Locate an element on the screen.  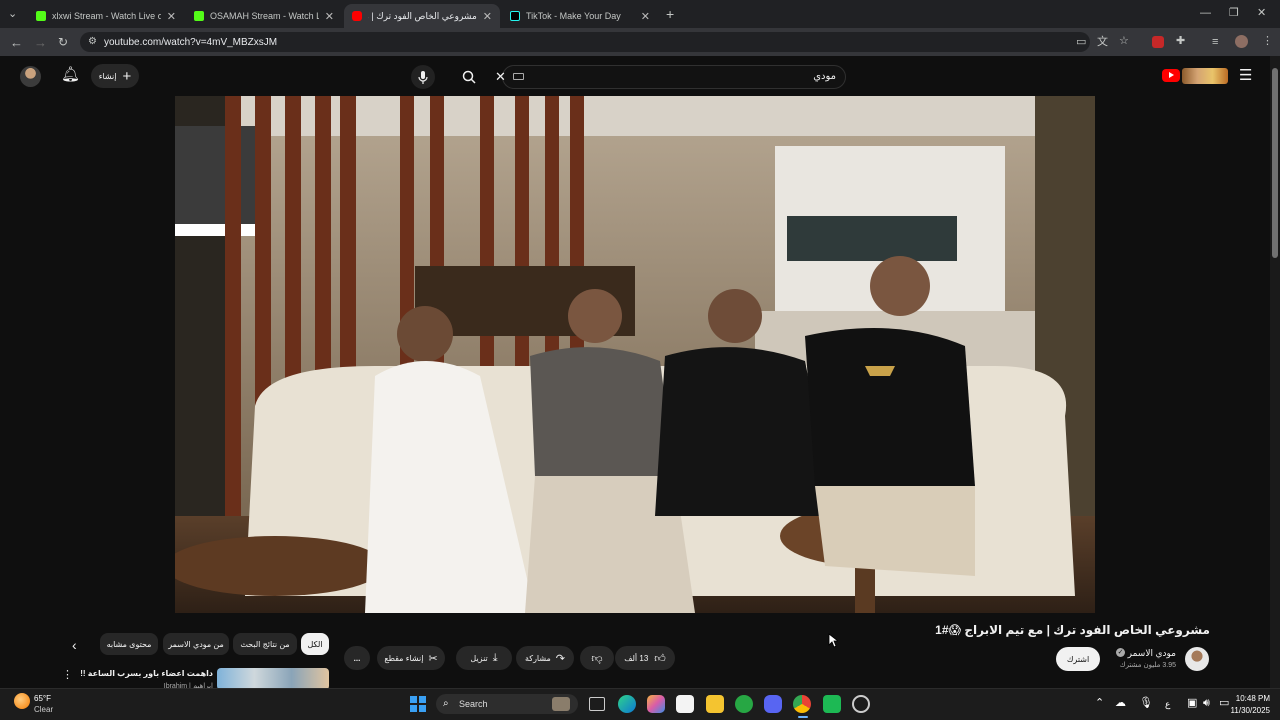
browser-menu-icon: ⋮ is located at coordinates (1267, 41).